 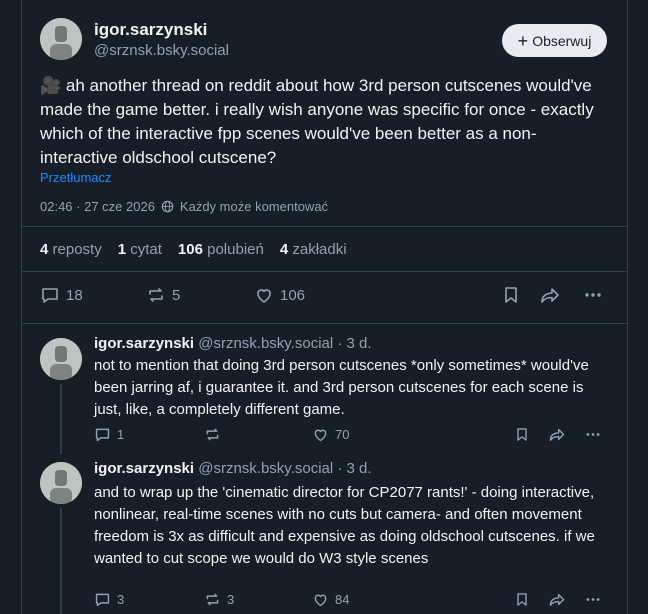 I want to click on reply-button: 1, so click(x=109, y=434).